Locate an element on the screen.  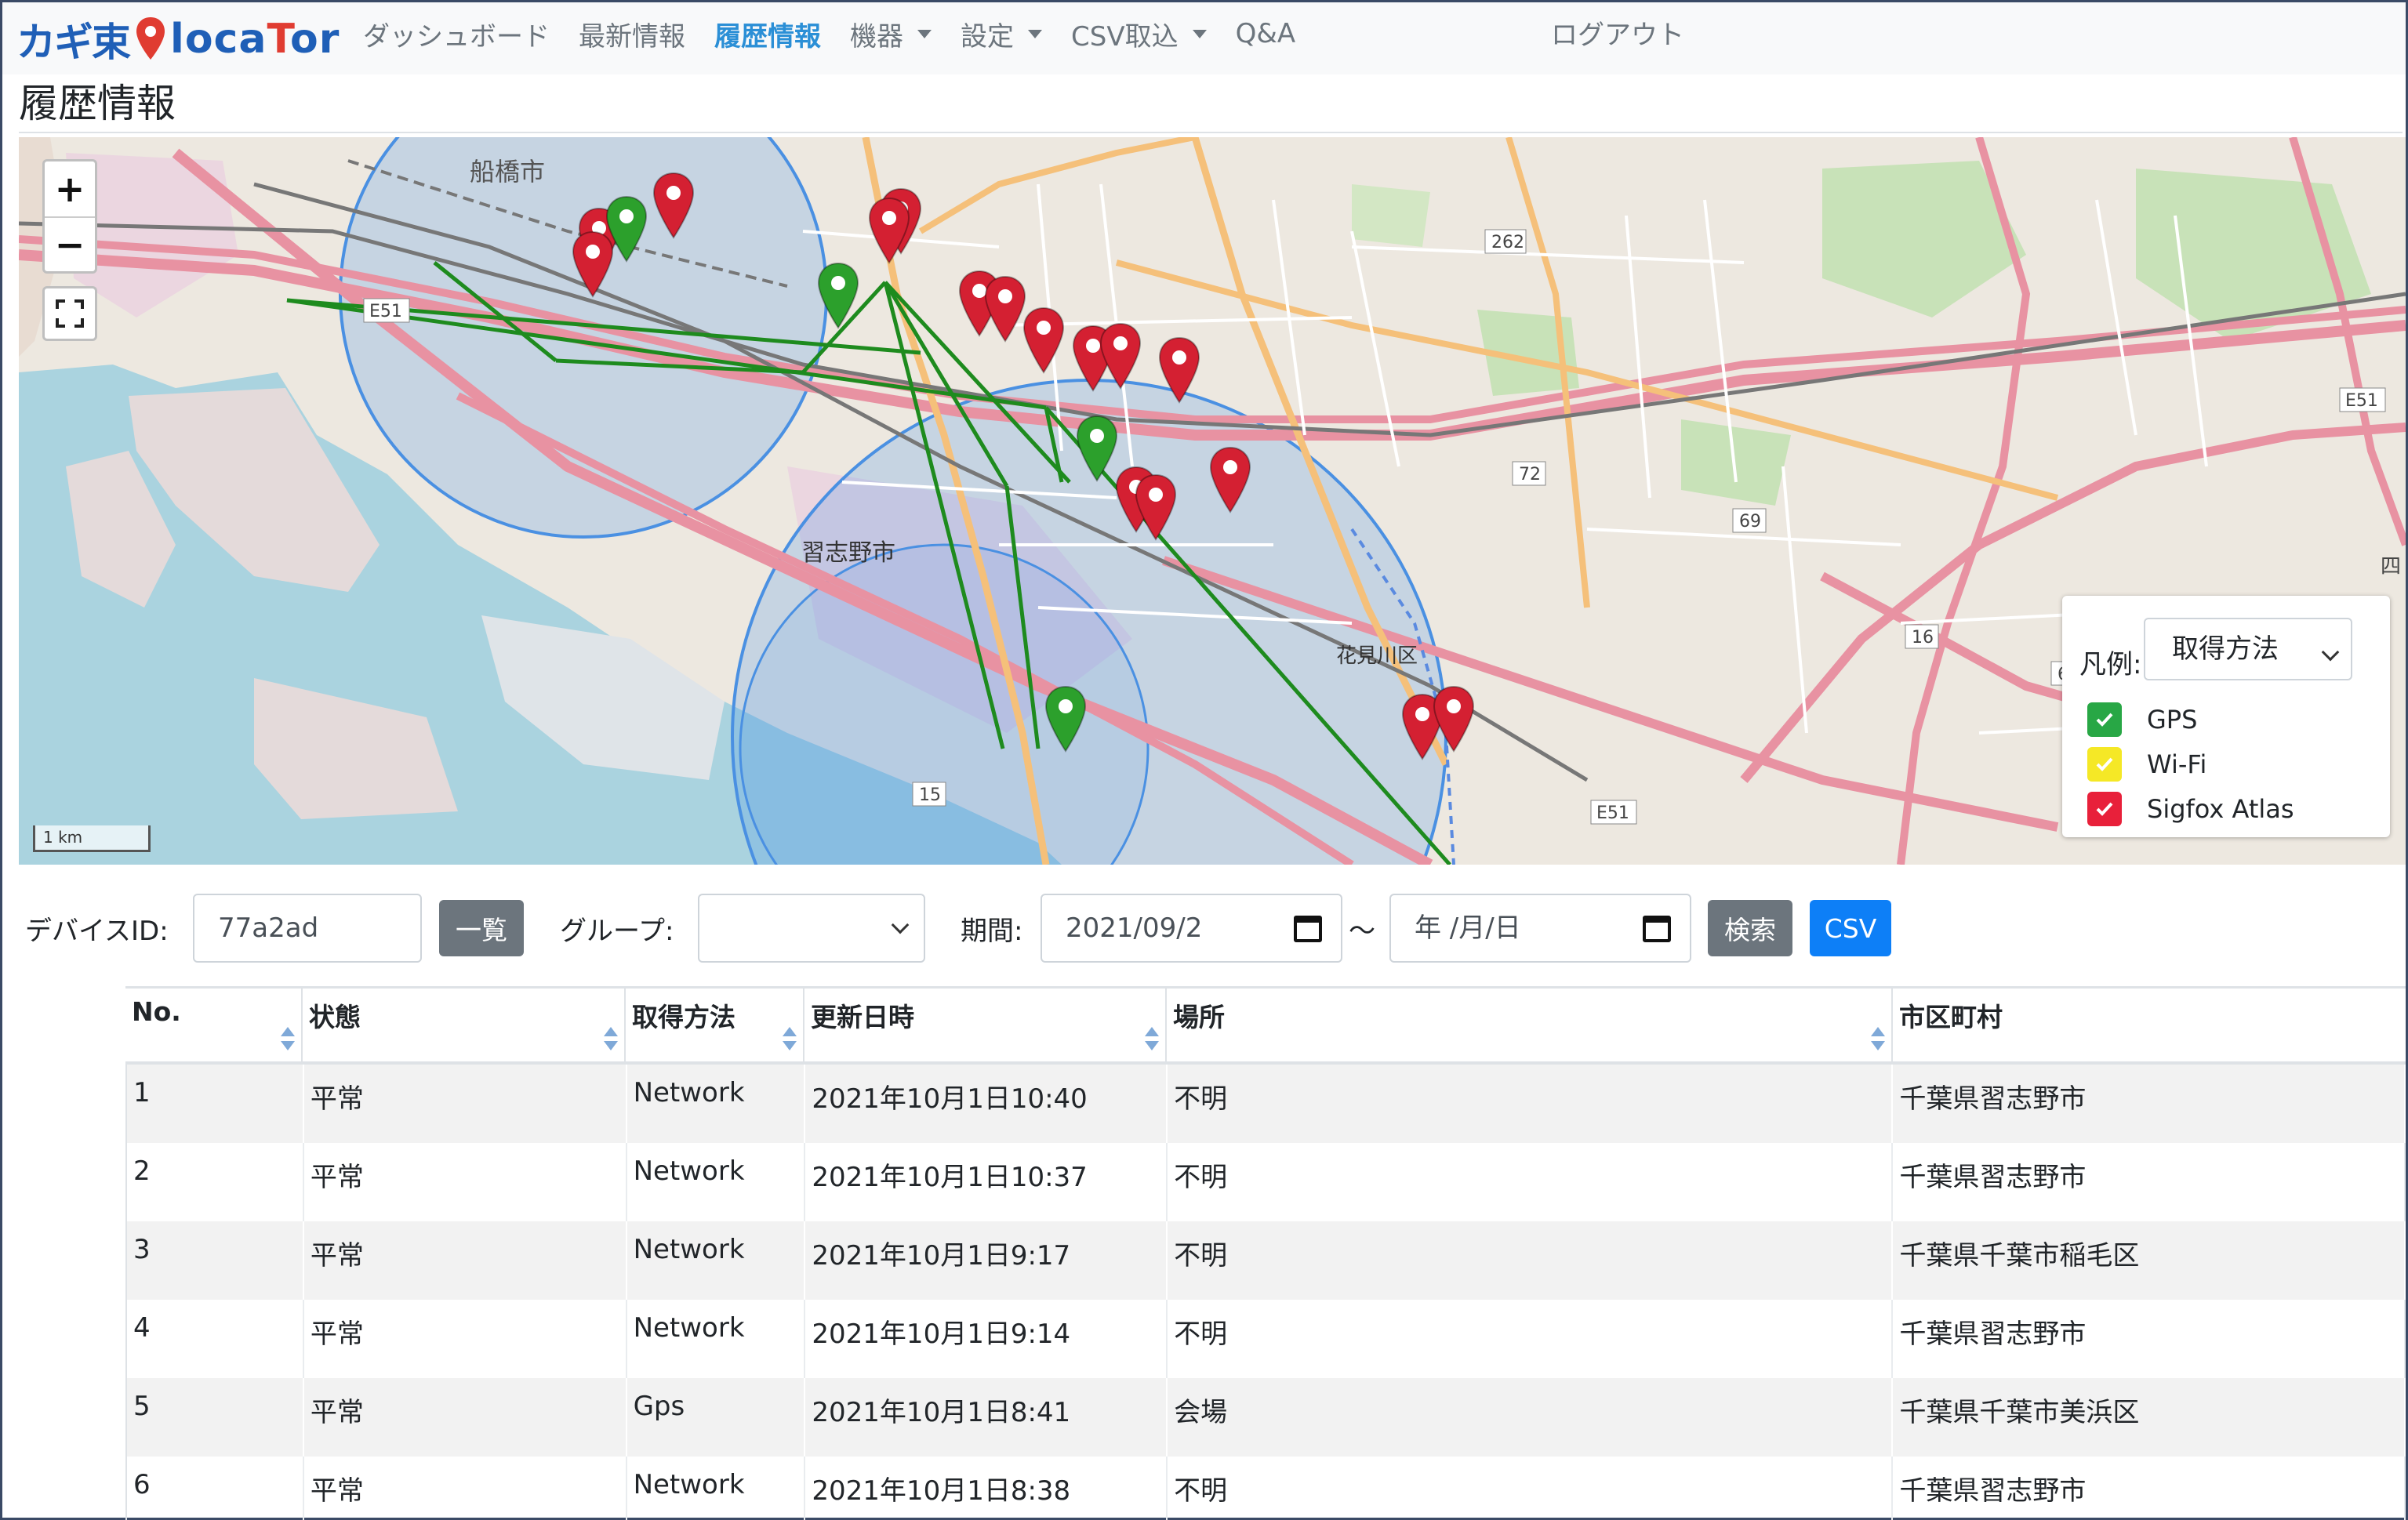
legend-gps-label: GPS is located at coordinates (2172, 720).